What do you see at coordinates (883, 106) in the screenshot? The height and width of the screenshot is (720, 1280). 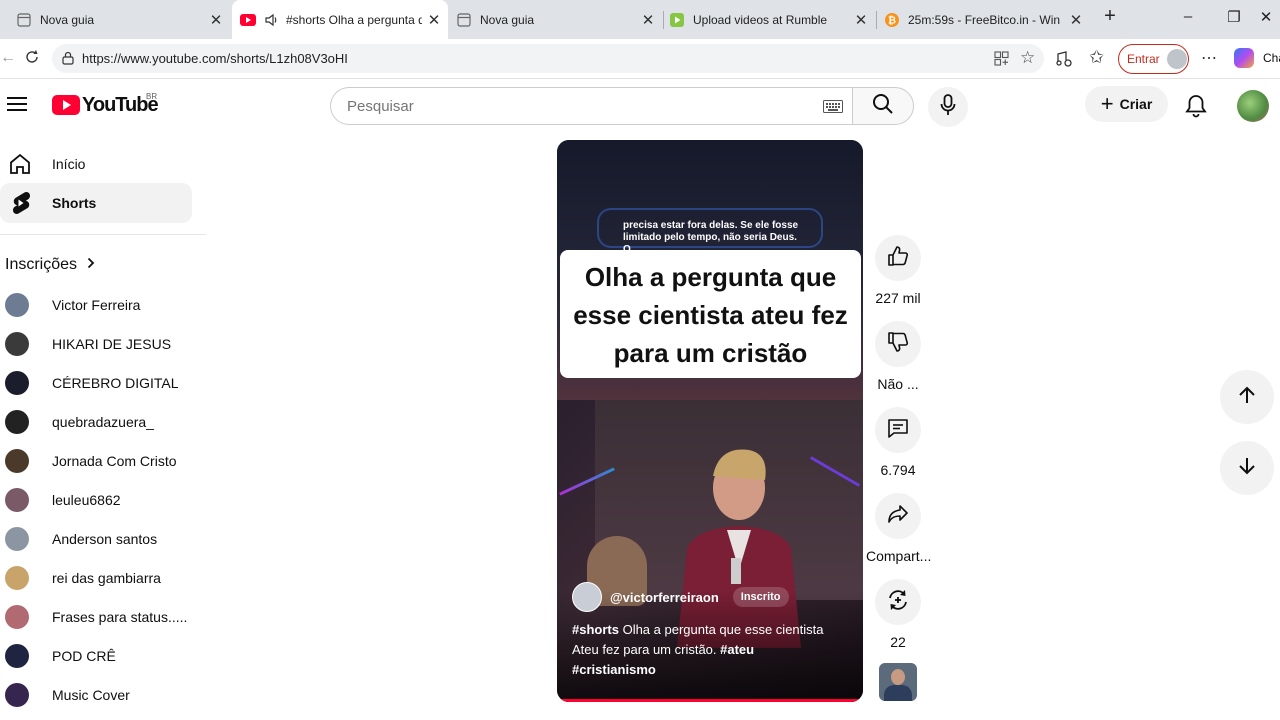 I see `search-button` at bounding box center [883, 106].